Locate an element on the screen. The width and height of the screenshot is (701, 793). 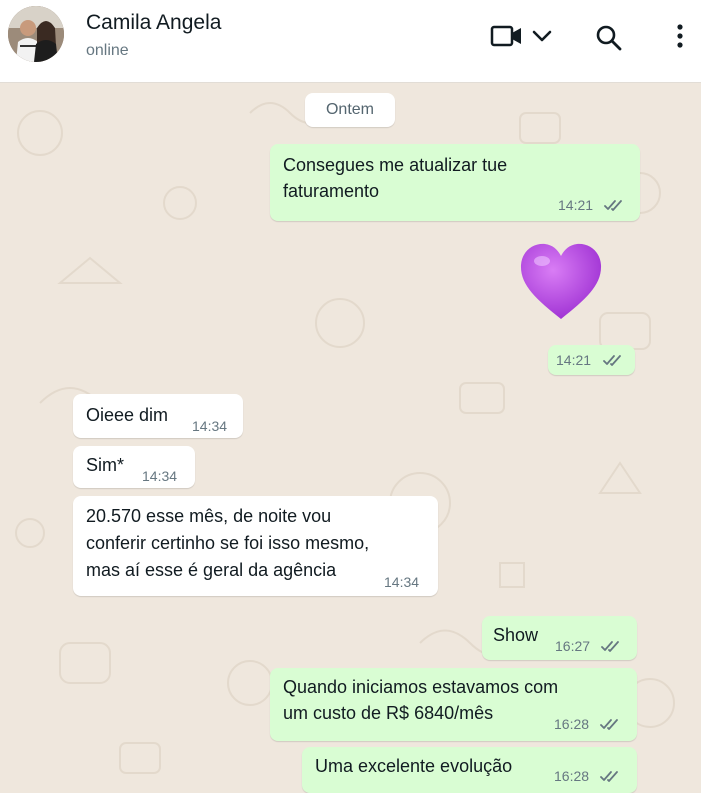
message-text: conferir certinho se foi isso mesmo, is located at coordinates (228, 543).